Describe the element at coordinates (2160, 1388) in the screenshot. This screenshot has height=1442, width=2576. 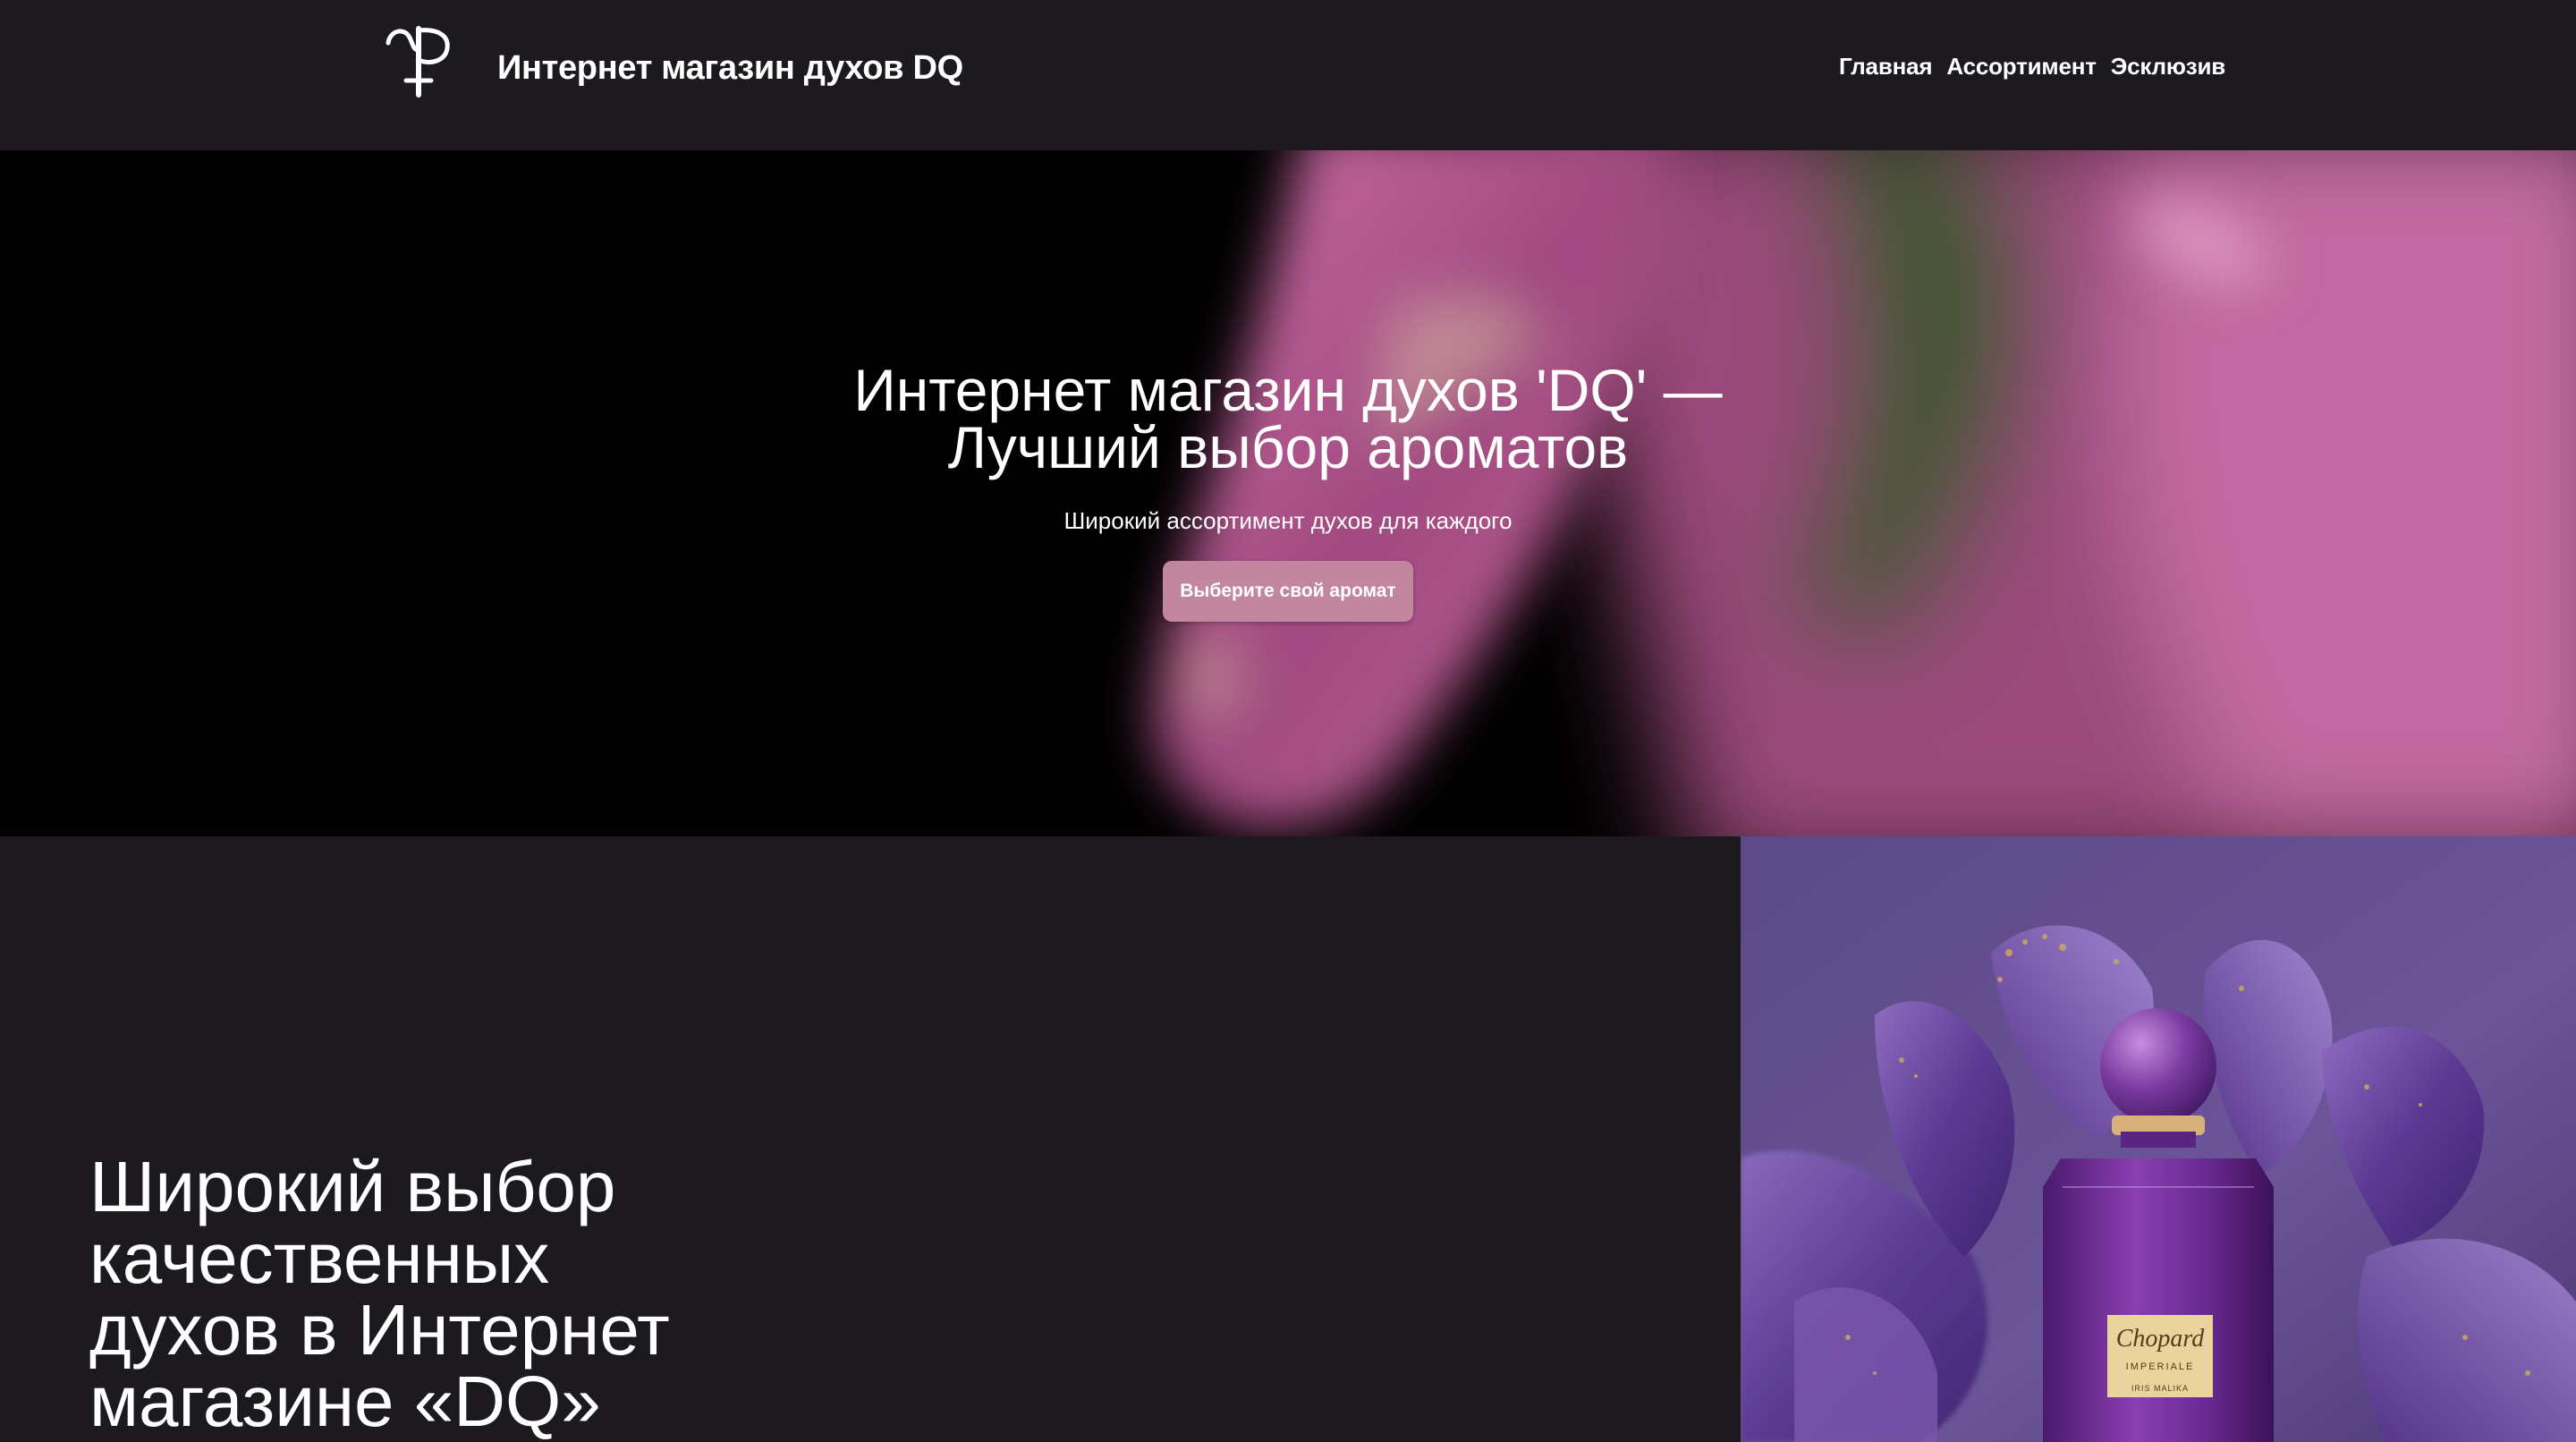
I see `bottle-label-name: IRIS MALIKA` at that location.